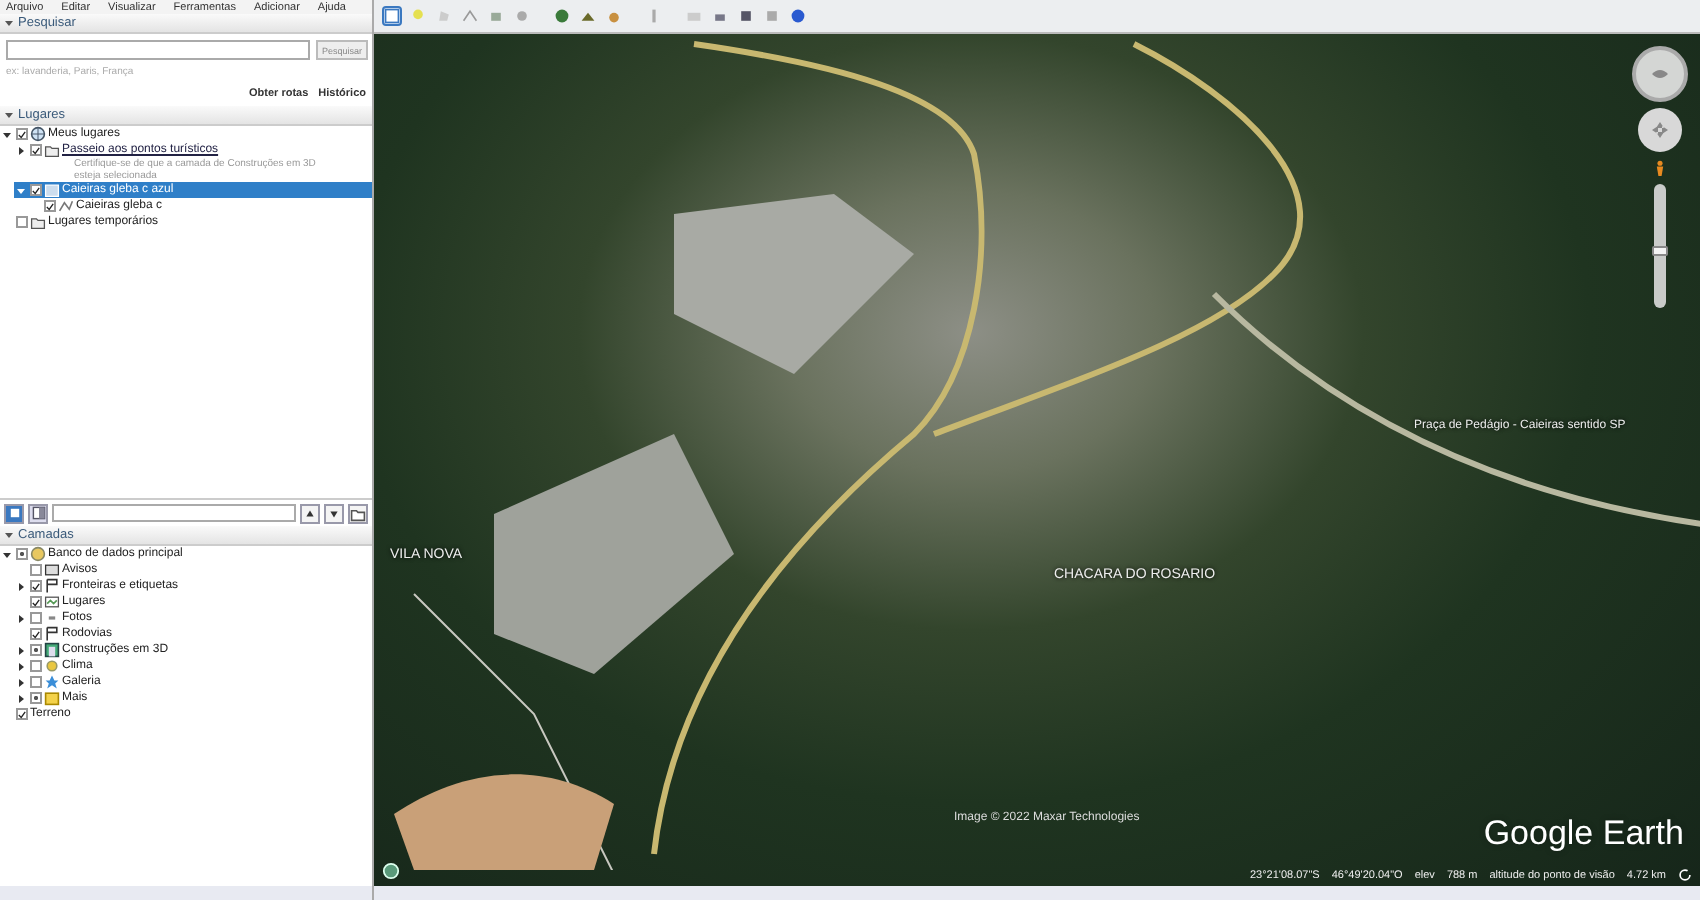 Image resolution: width=1700 pixels, height=900 pixels. I want to click on person-icon, so click(1660, 168).